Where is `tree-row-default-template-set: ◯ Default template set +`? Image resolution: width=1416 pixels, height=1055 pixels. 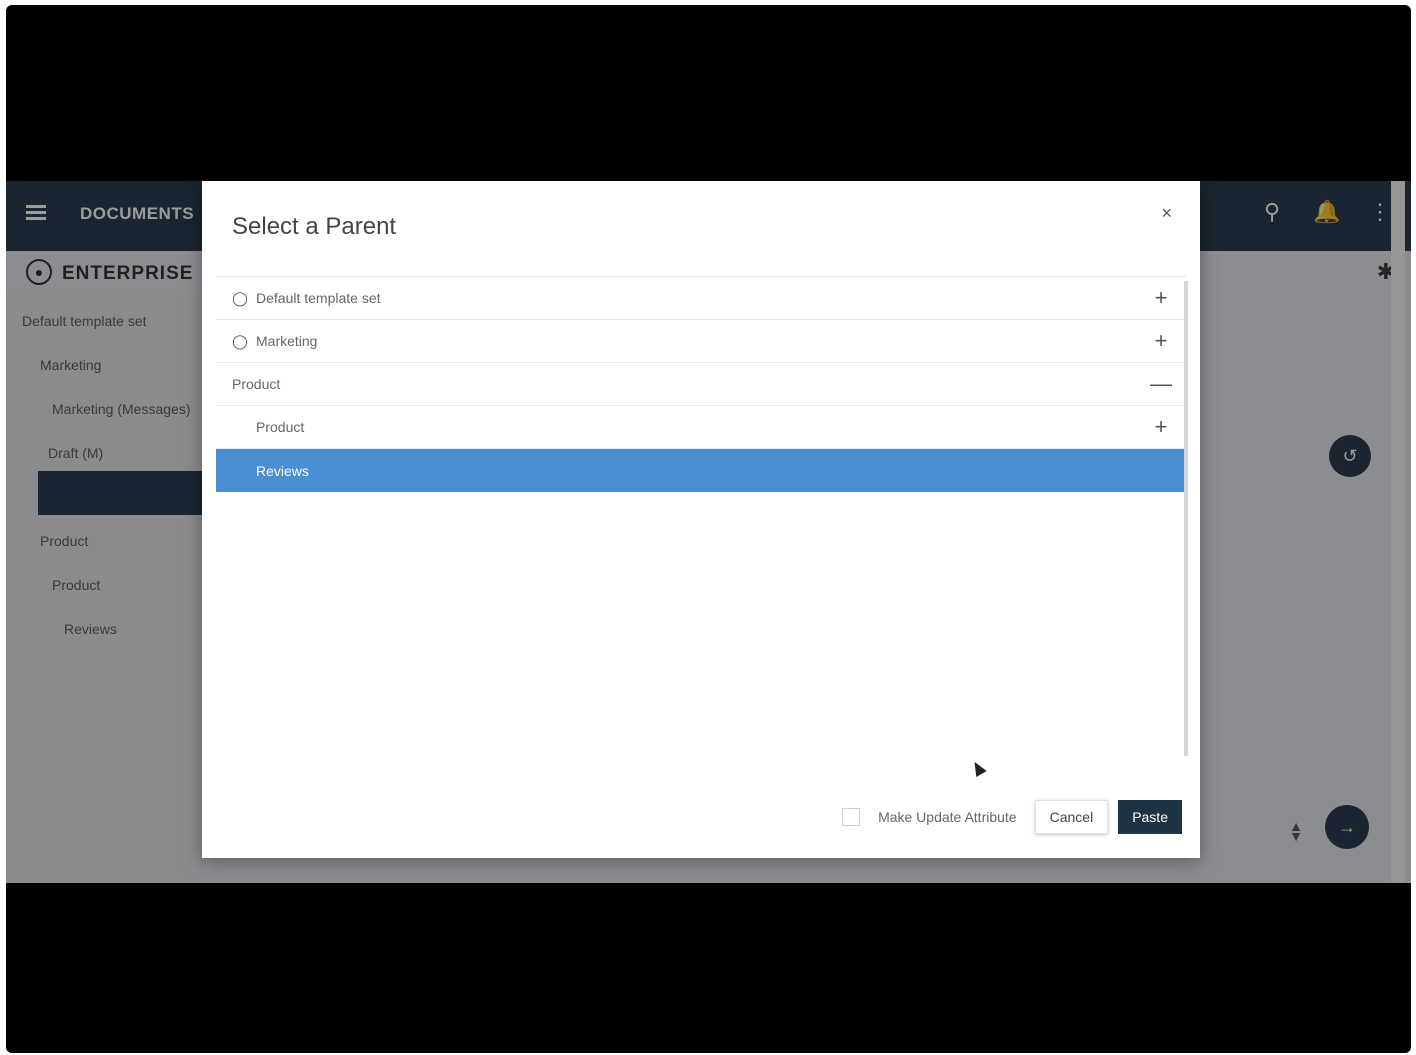
tree-row-default-template-set: ◯ Default template set + is located at coordinates (701, 298).